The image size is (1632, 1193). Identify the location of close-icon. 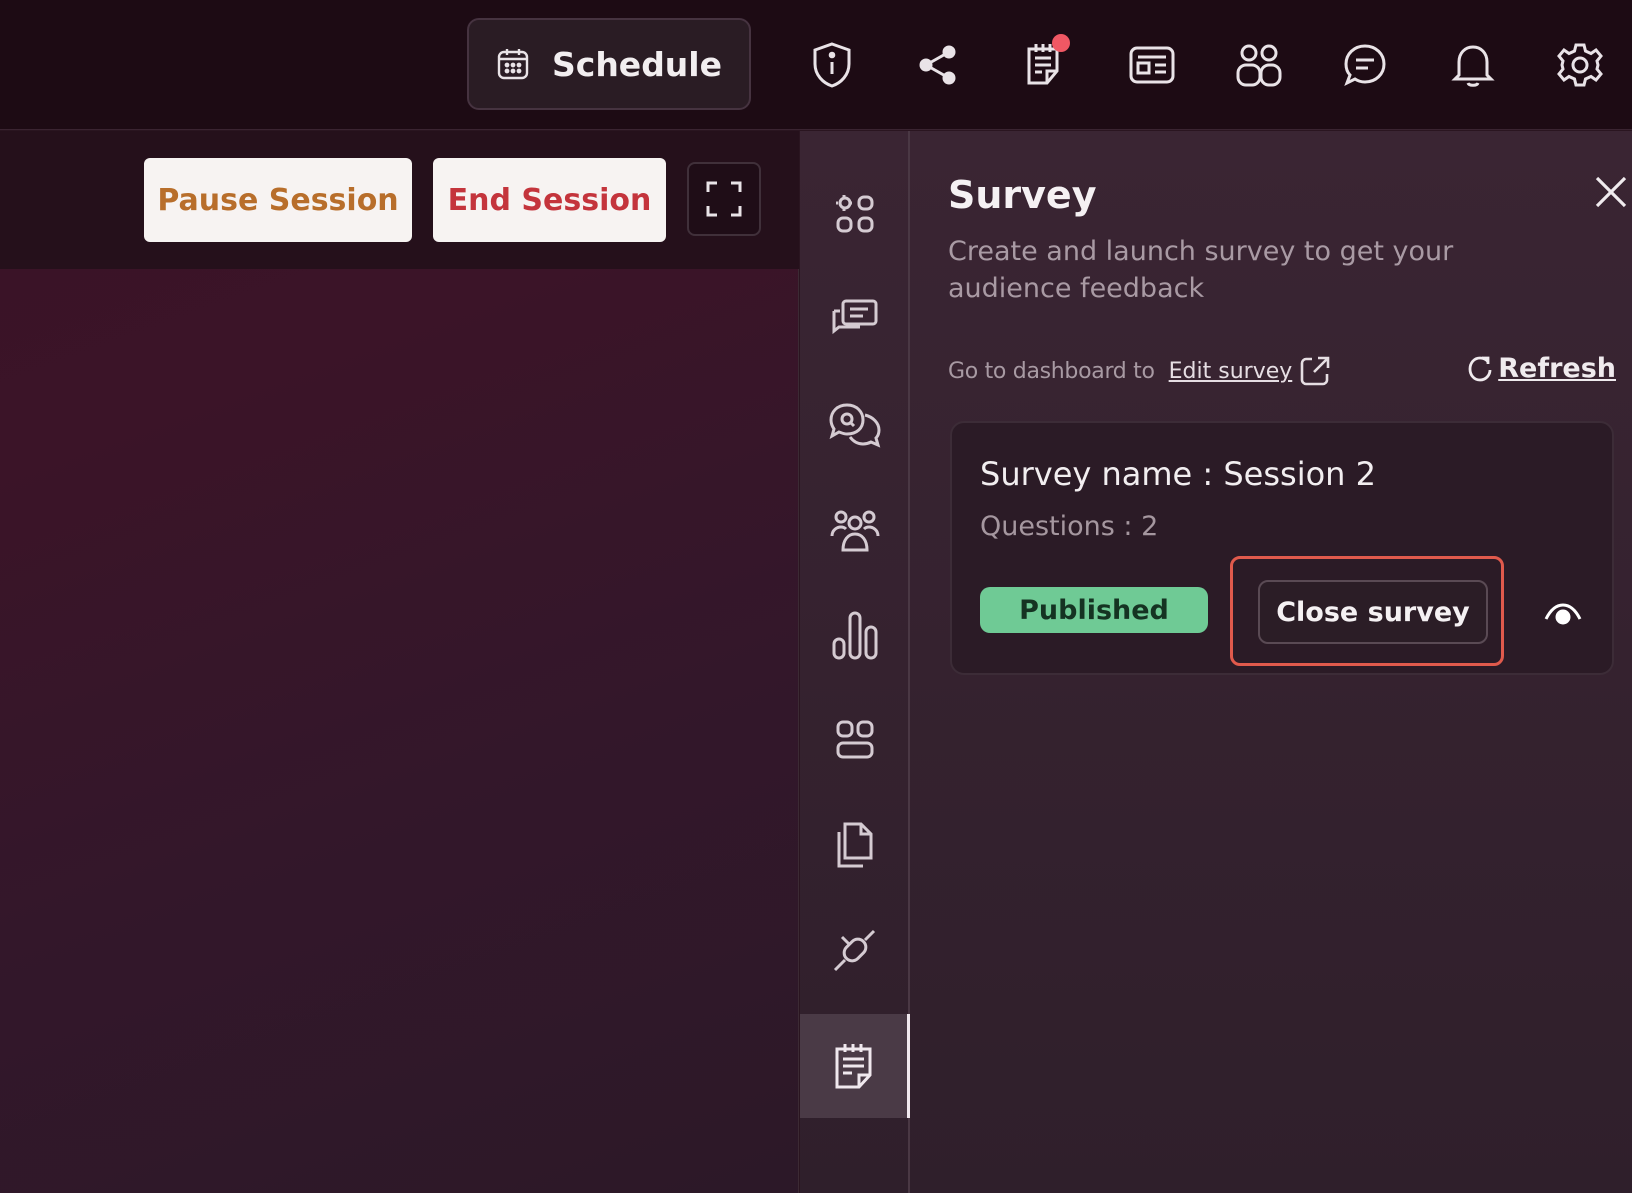
(1611, 192).